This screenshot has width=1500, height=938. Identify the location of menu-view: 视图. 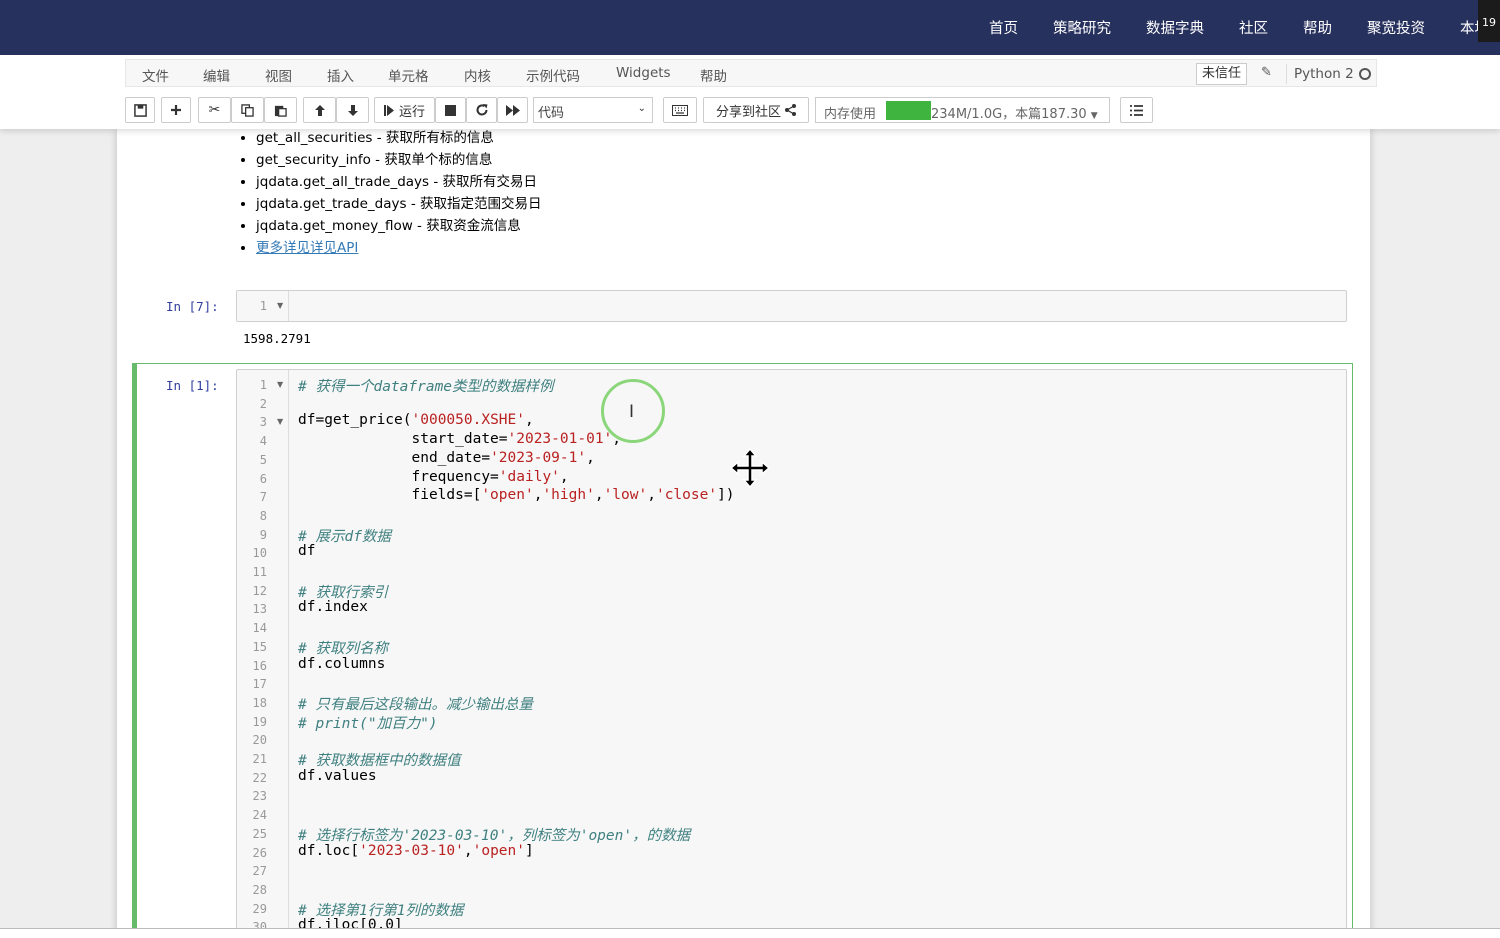
(278, 75).